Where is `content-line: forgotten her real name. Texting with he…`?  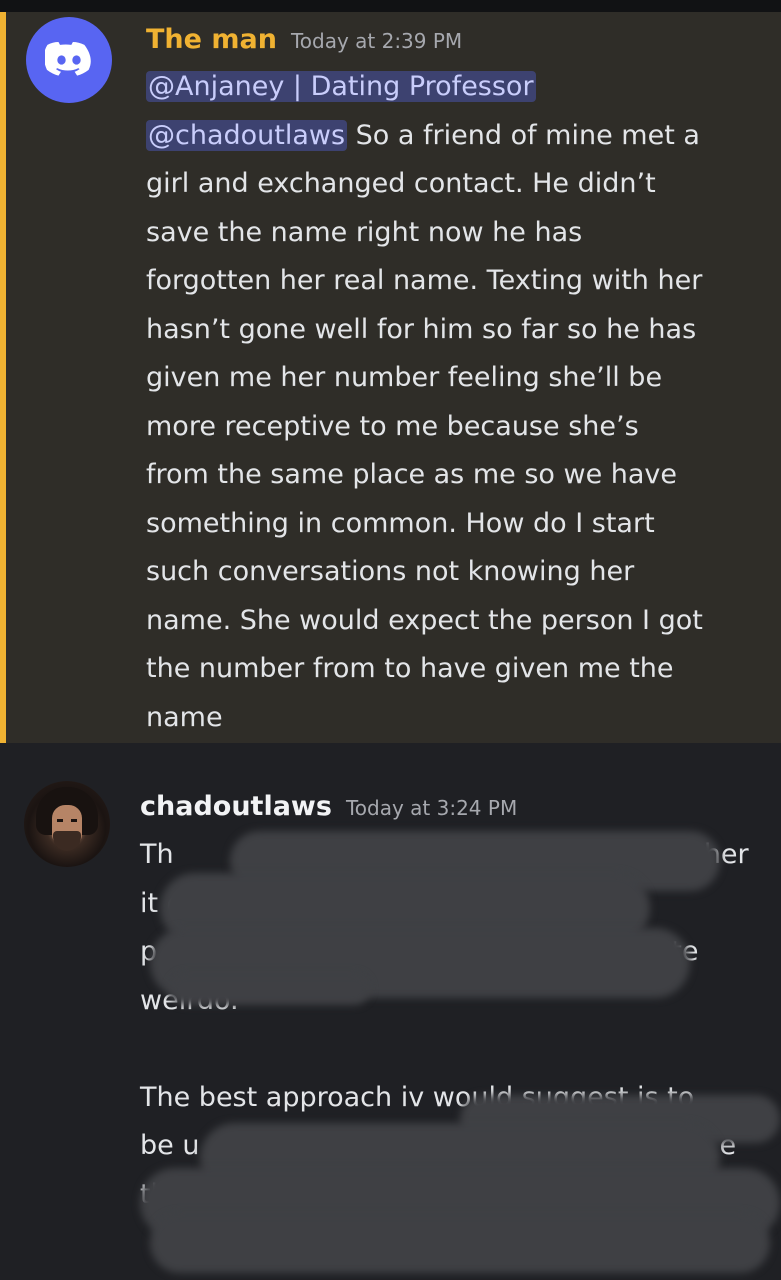 content-line: forgotten her real name. Texting with he… is located at coordinates (424, 280).